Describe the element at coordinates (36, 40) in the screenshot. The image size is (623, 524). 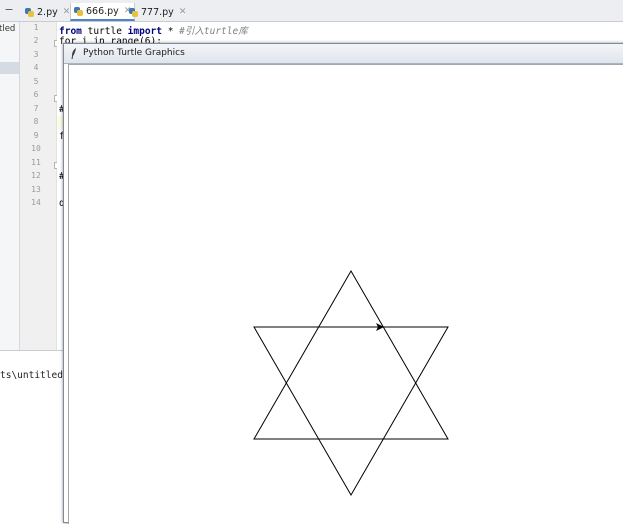
I see `line-number: 2` at that location.